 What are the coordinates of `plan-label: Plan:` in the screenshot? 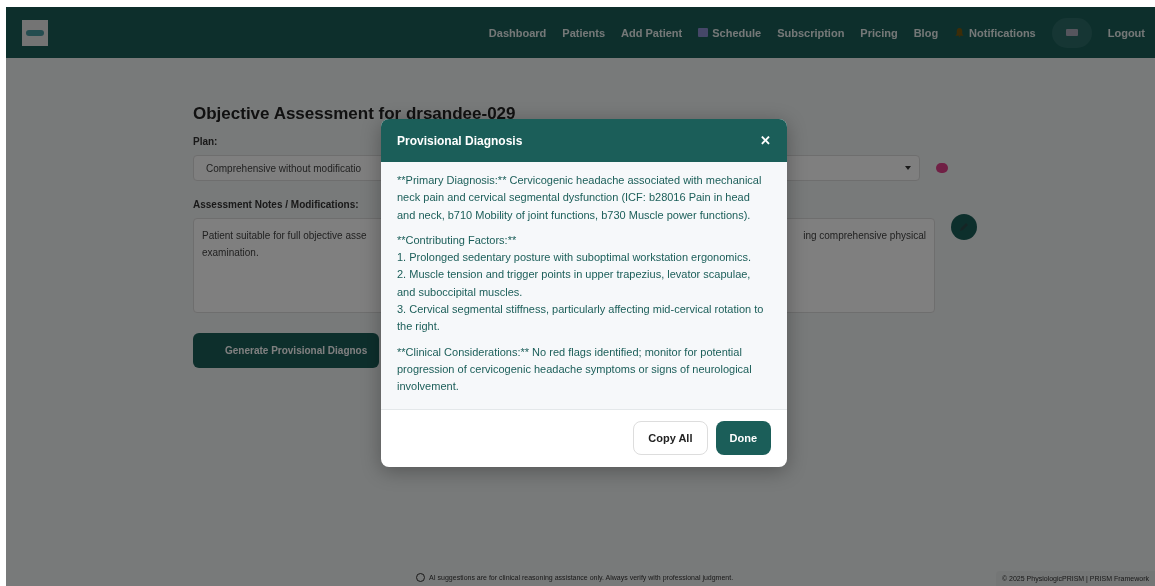 It's located at (205, 141).